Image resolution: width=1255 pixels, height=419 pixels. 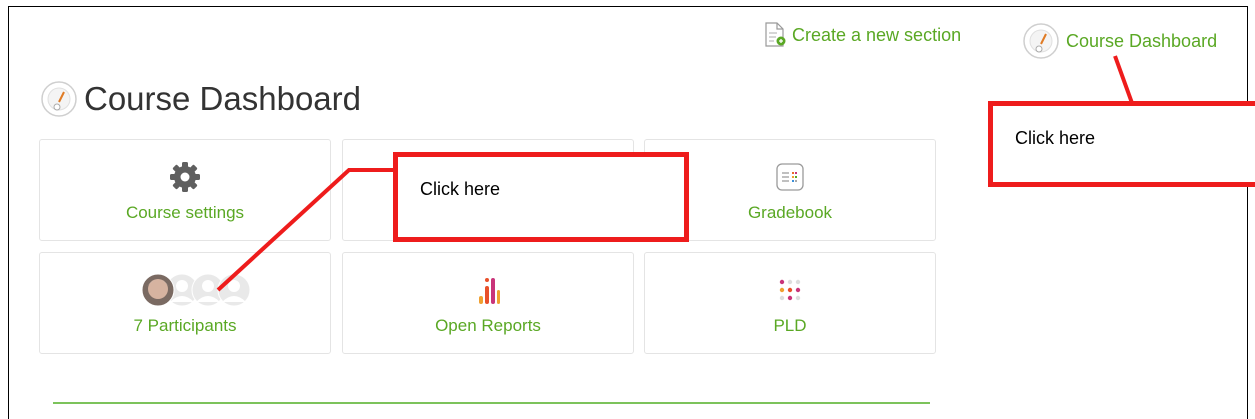 What do you see at coordinates (790, 303) in the screenshot?
I see `tile-pld: PLD` at bounding box center [790, 303].